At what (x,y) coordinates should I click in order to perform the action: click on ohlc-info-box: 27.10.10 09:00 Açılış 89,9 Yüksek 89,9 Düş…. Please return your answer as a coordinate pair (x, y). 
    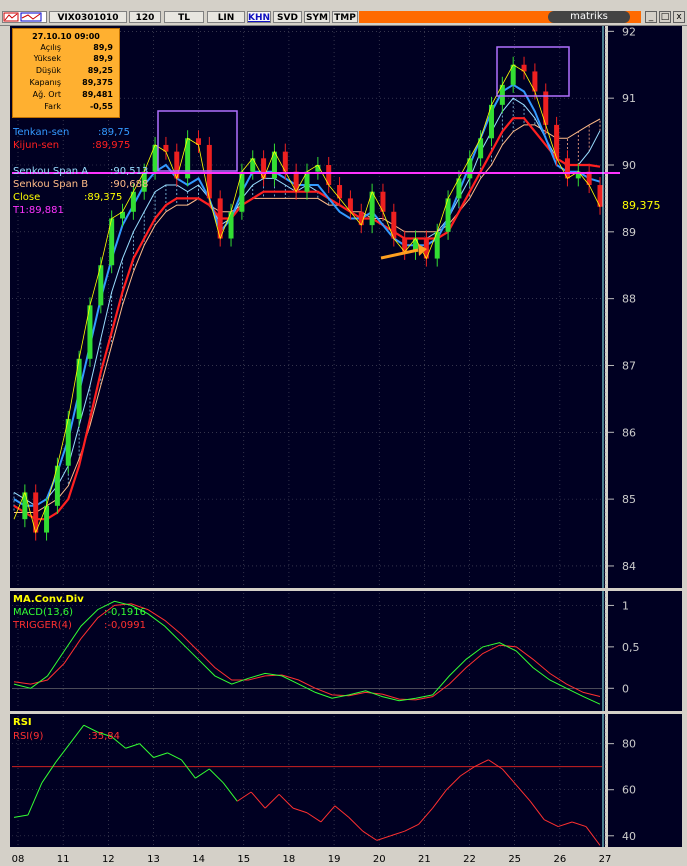
    Looking at the image, I should click on (66, 73).